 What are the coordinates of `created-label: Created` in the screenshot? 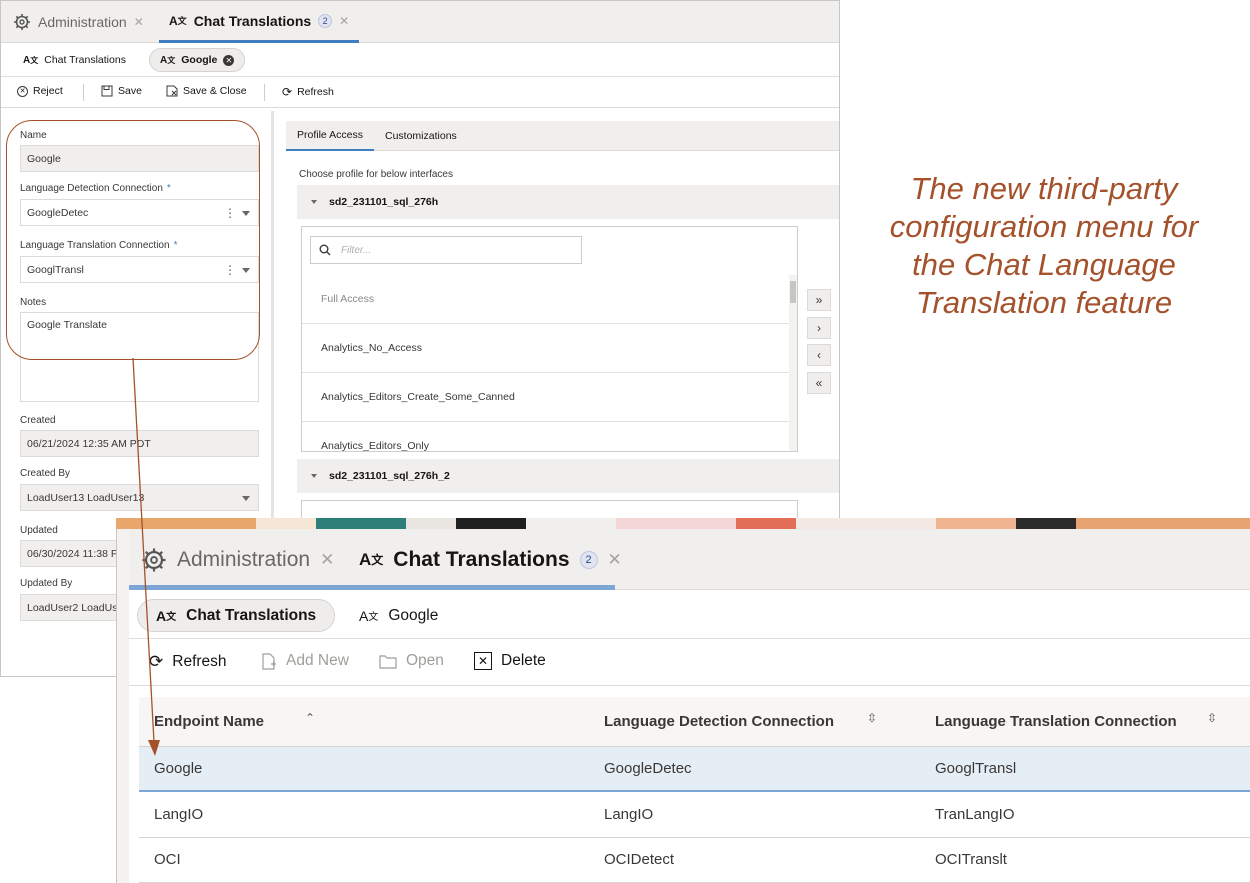 It's located at (38, 420).